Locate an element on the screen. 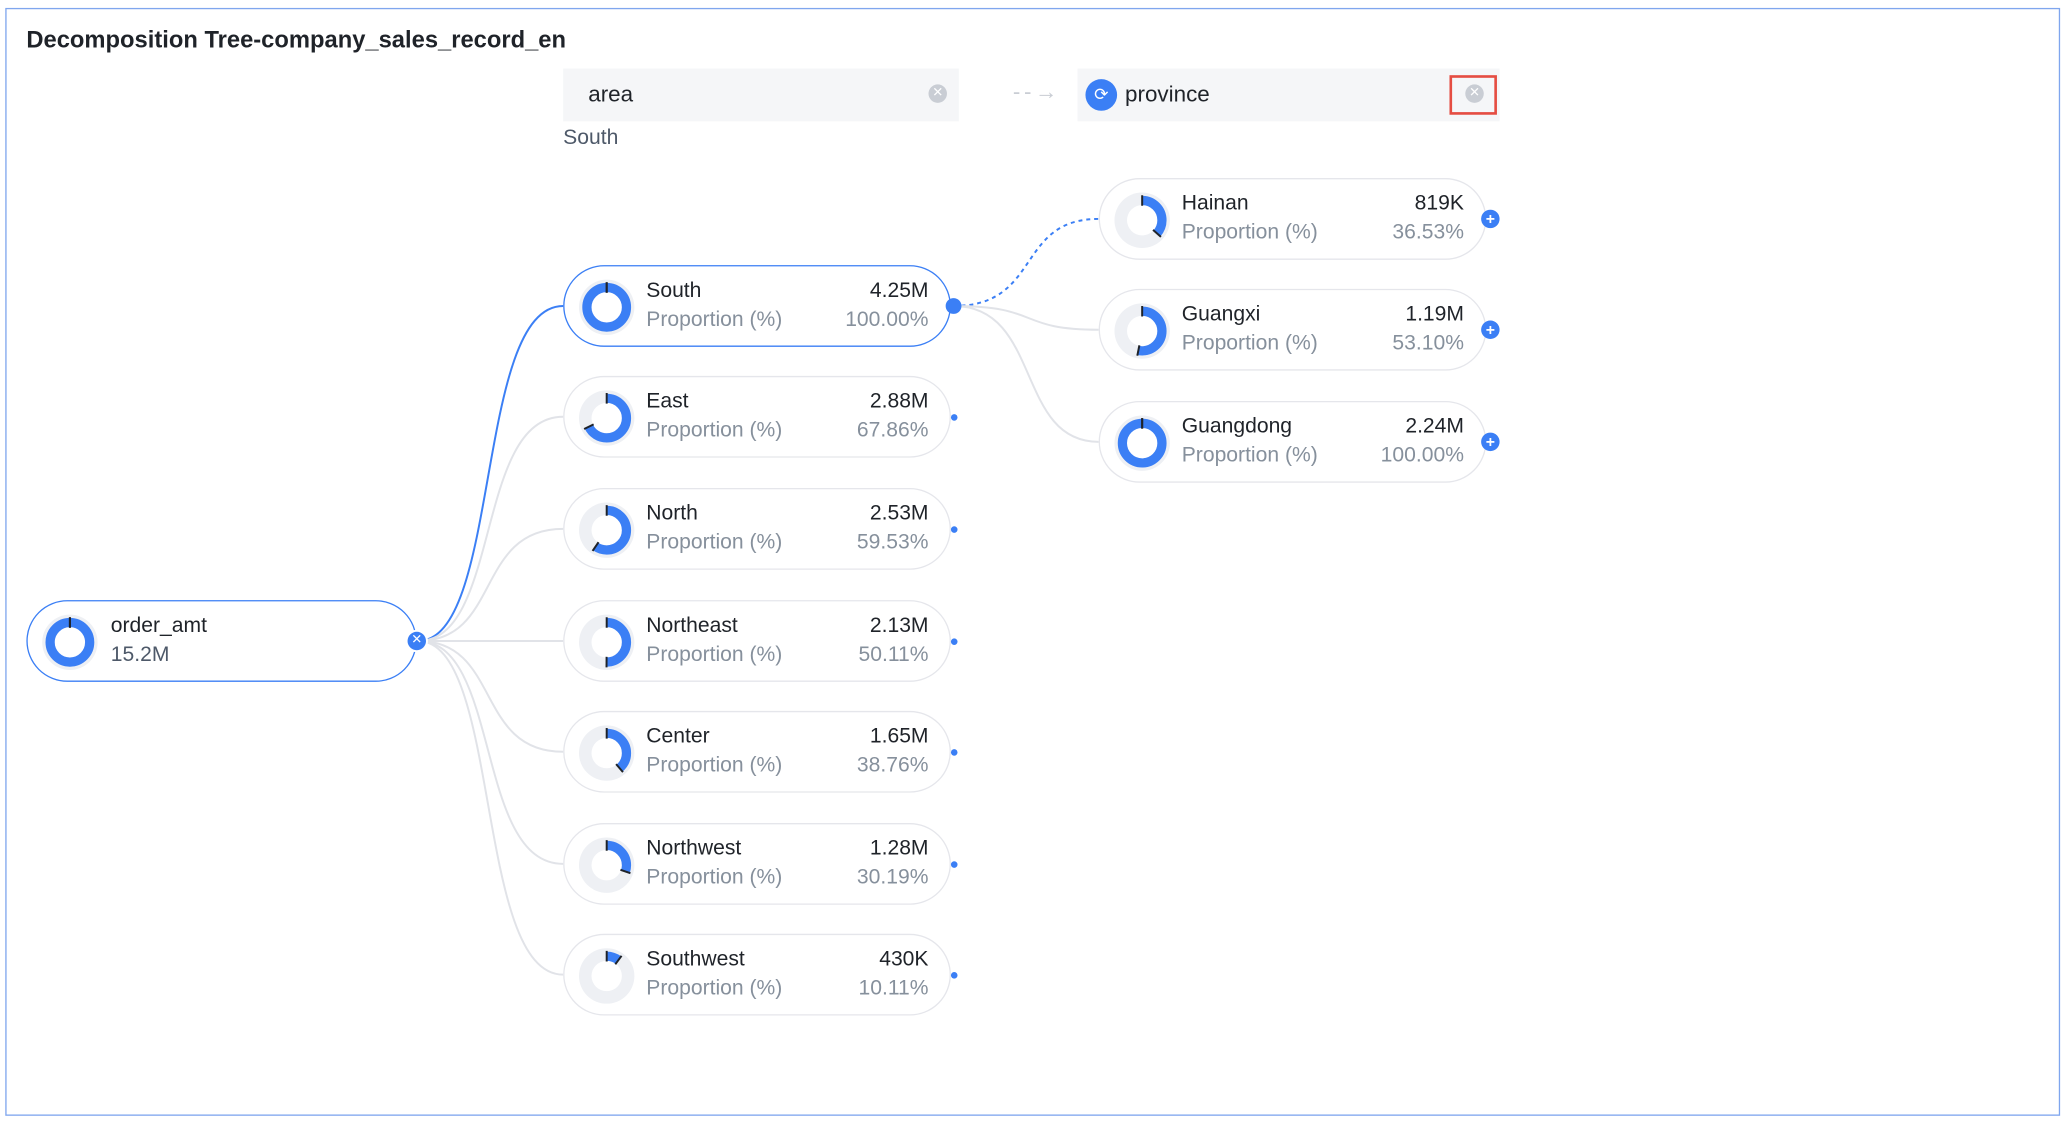  area-node-southwest: Southwest 430K Proportion (%) 10.11% is located at coordinates (757, 975).